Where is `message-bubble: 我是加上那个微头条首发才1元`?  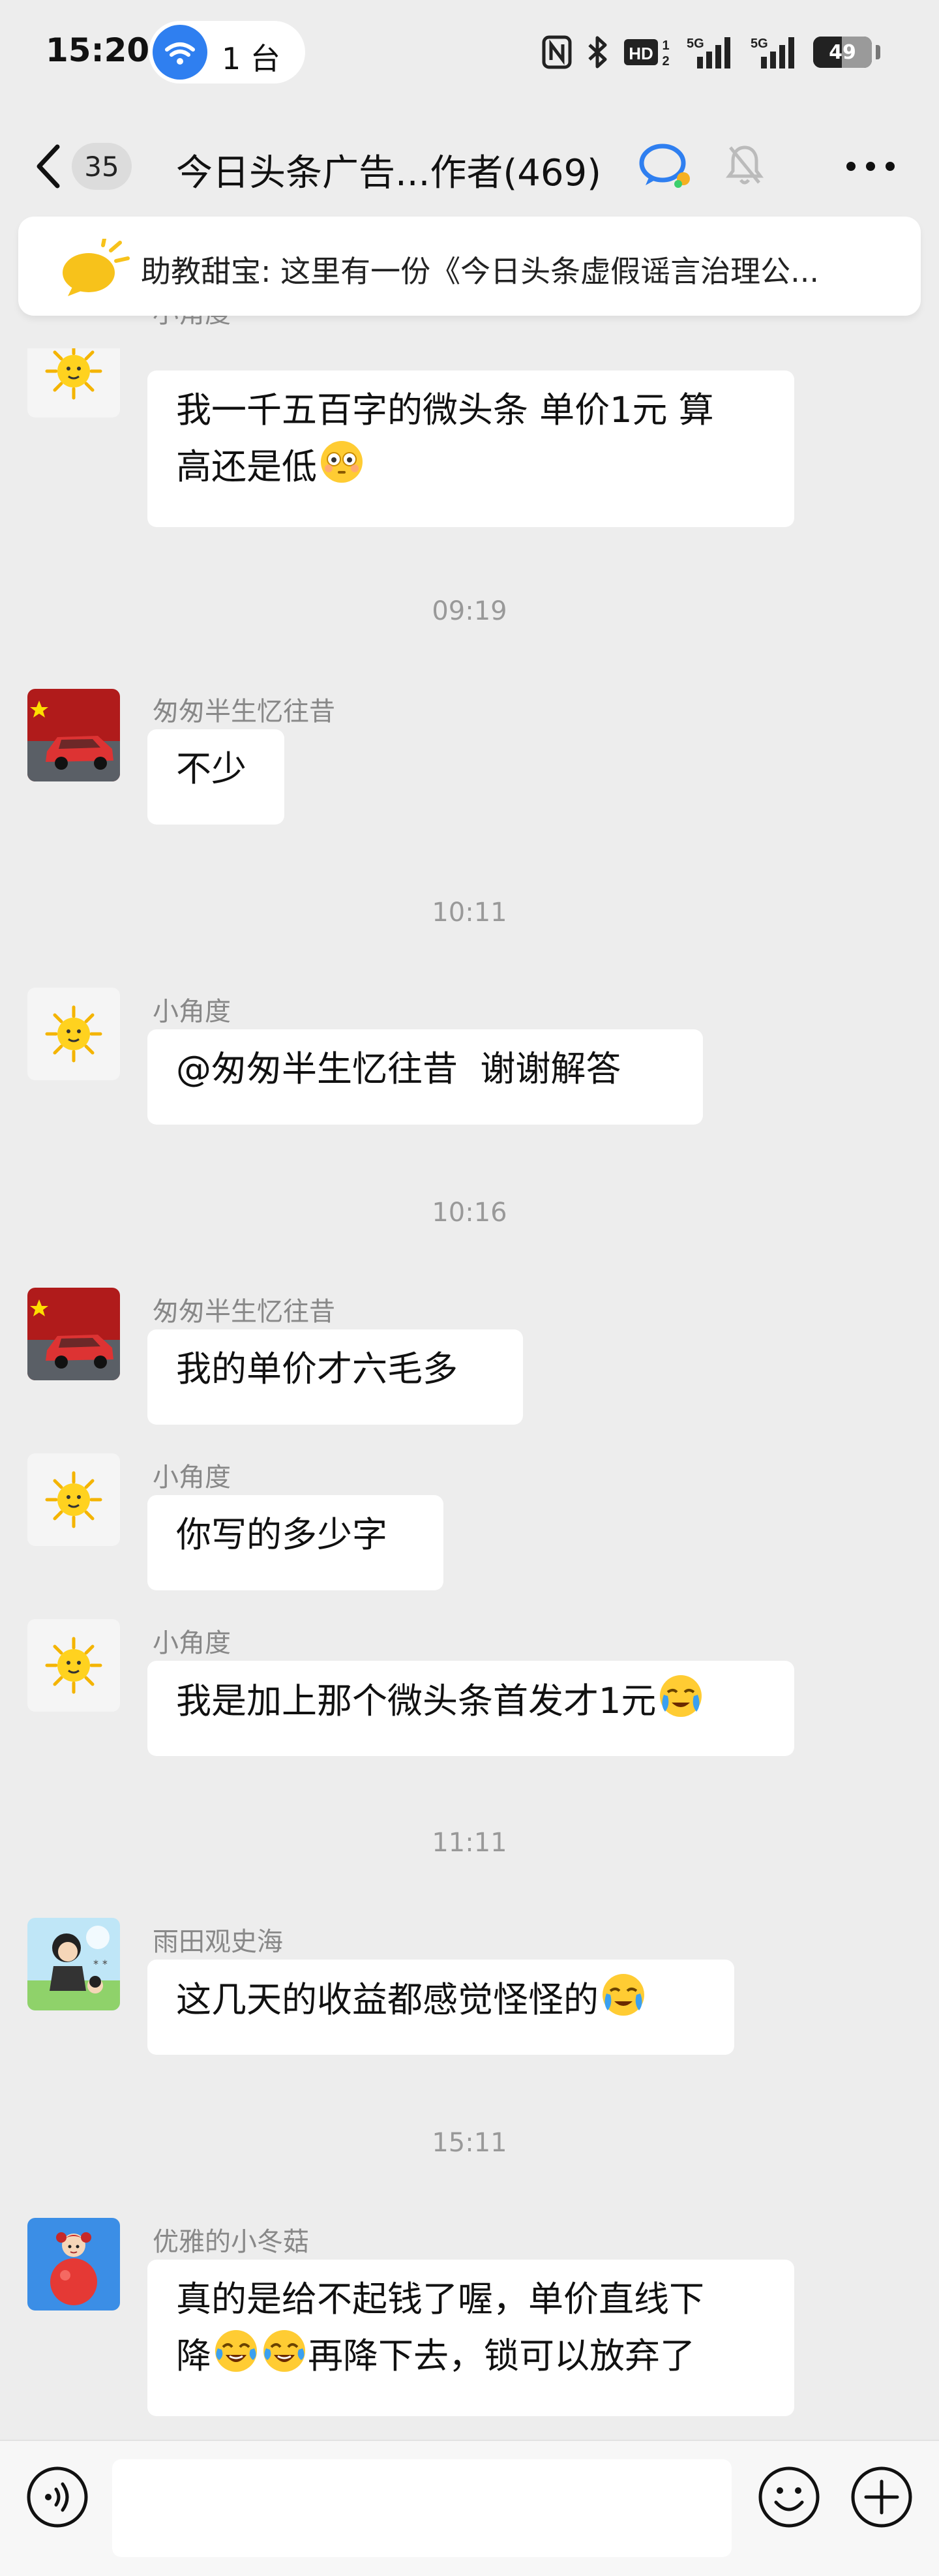 message-bubble: 我是加上那个微头条首发才1元 is located at coordinates (470, 1709).